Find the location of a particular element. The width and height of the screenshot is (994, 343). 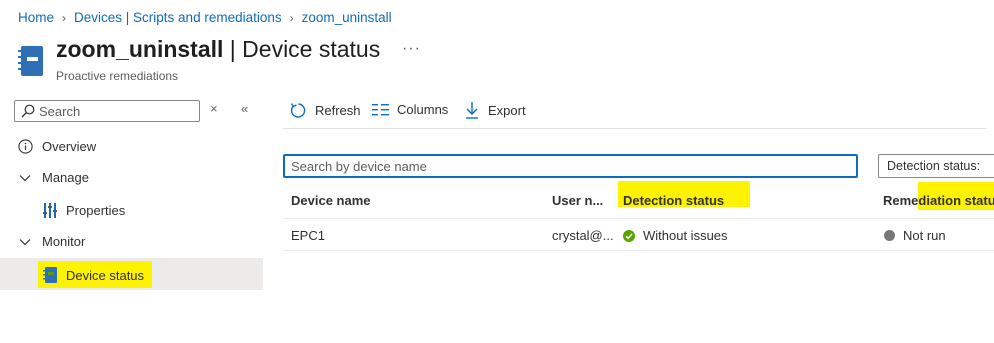

sidebar-item-properties: Properties is located at coordinates (84, 210).